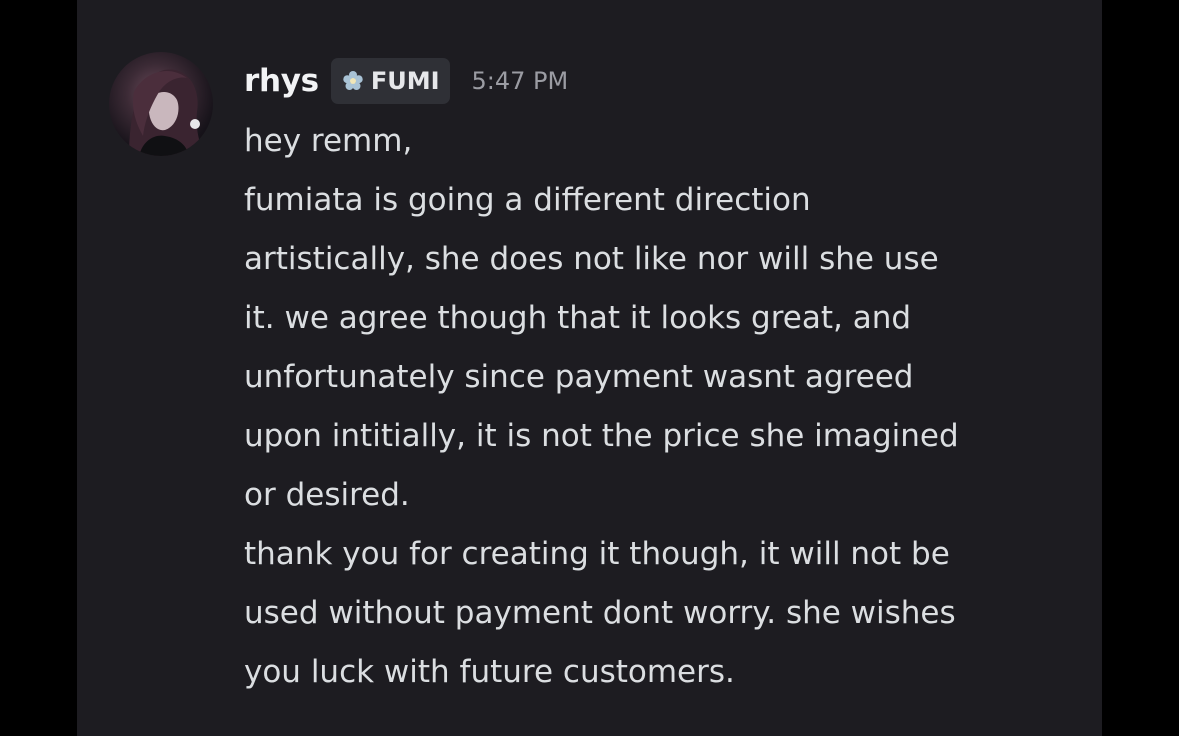 This screenshot has width=1179, height=736. Describe the element at coordinates (489, 672) in the screenshot. I see `message-line: you luck with future customers.` at that location.